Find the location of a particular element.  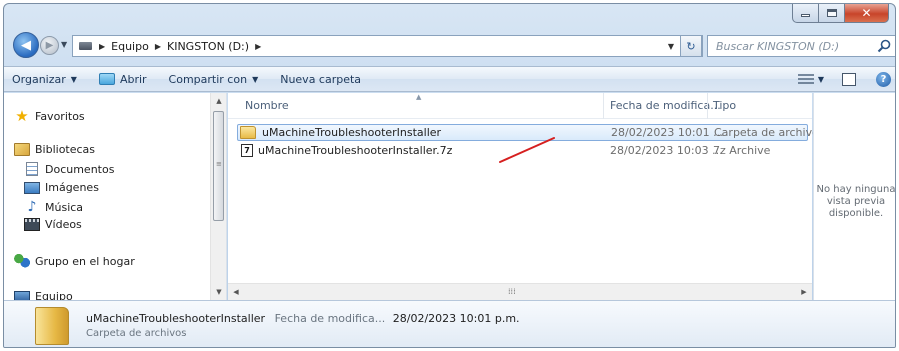

minimize-icon is located at coordinates (805, 15).